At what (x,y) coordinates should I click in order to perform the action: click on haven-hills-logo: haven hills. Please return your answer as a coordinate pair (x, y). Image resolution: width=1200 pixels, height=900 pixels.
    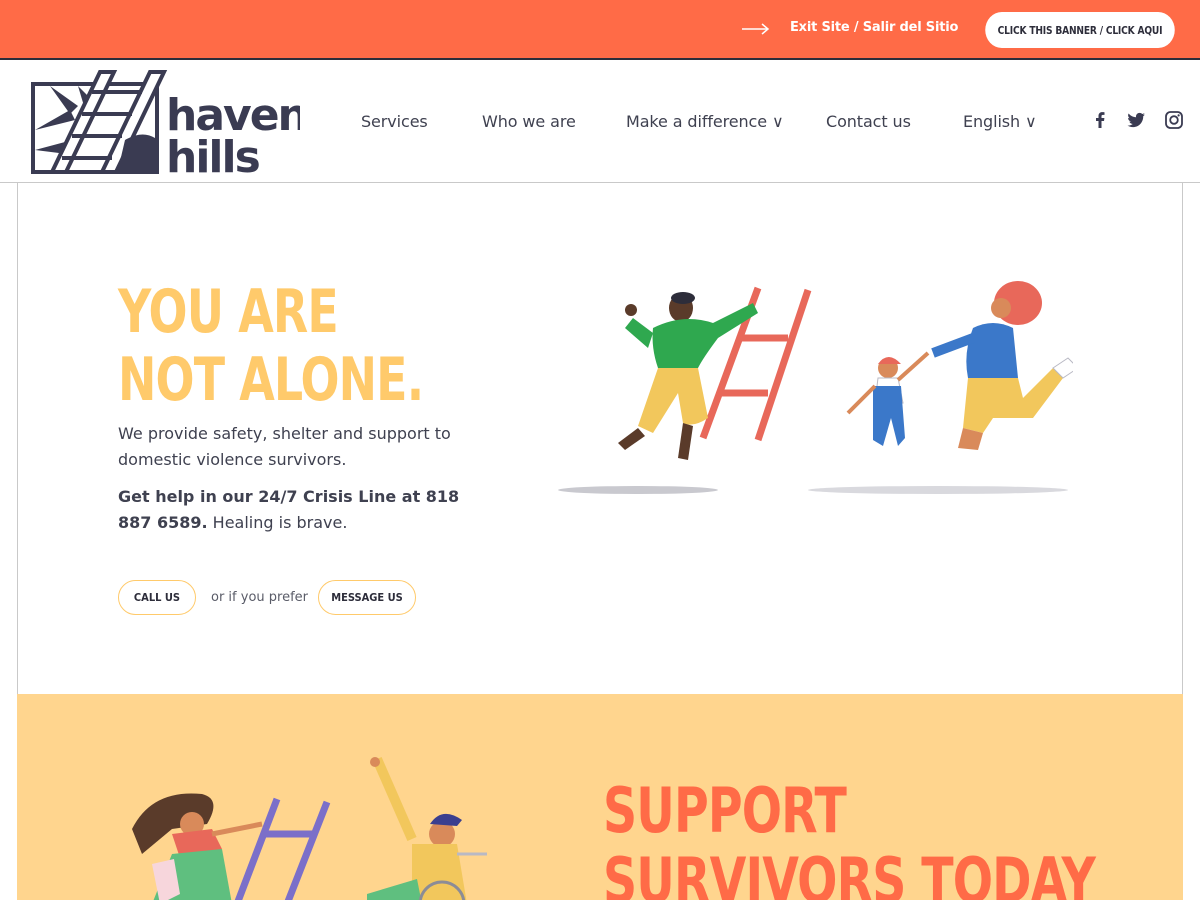
    Looking at the image, I should click on (165, 122).